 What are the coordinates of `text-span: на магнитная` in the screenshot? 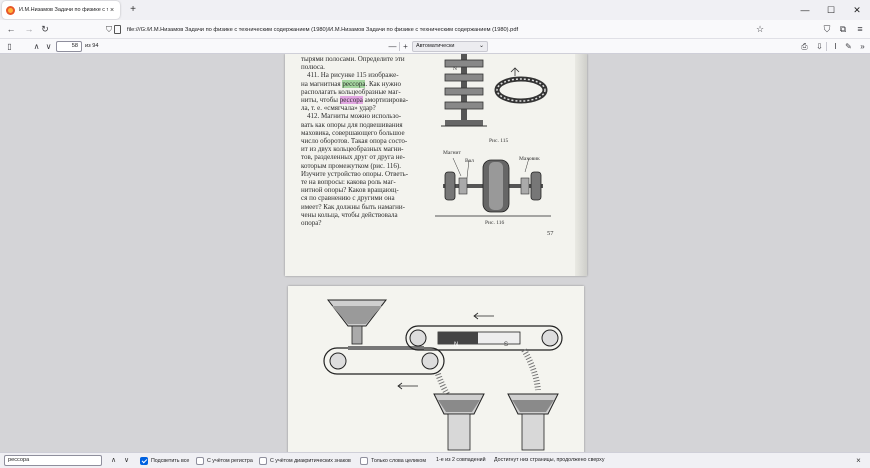 It's located at (322, 83).